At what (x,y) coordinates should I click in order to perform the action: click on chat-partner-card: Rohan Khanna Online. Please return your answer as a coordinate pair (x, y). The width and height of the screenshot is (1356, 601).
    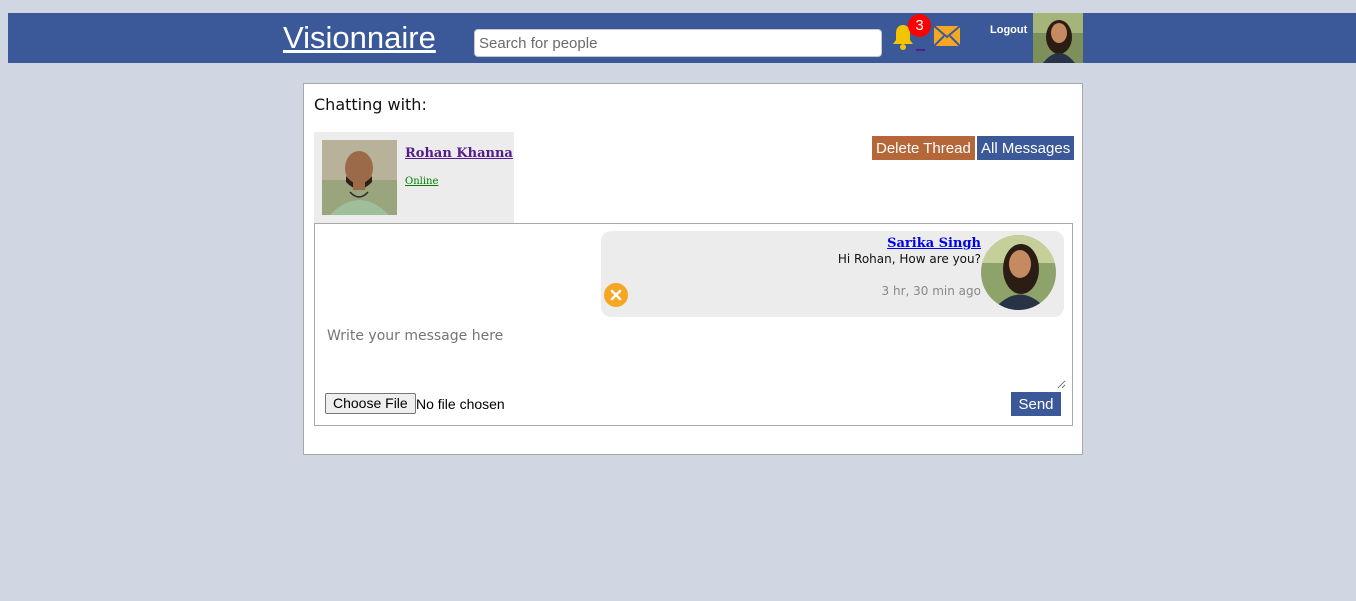
    Looking at the image, I should click on (414, 178).